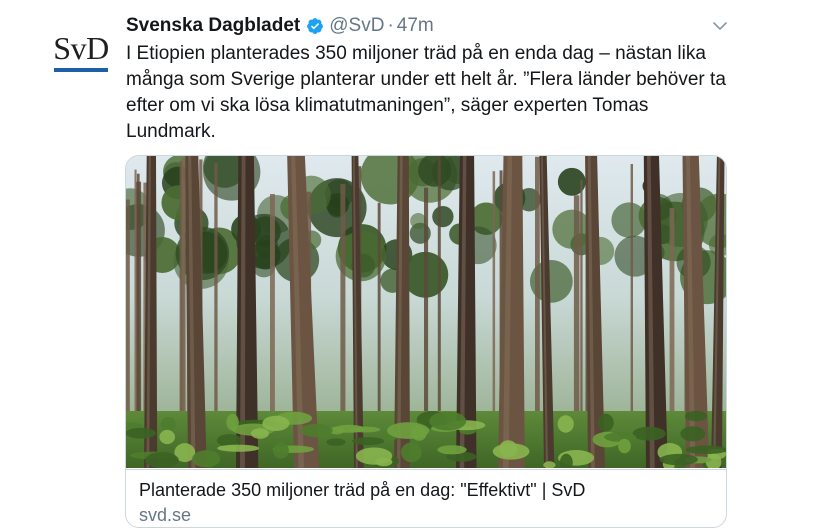  Describe the element at coordinates (81, 48) in the screenshot. I see `svd-logo-text: SvD` at that location.